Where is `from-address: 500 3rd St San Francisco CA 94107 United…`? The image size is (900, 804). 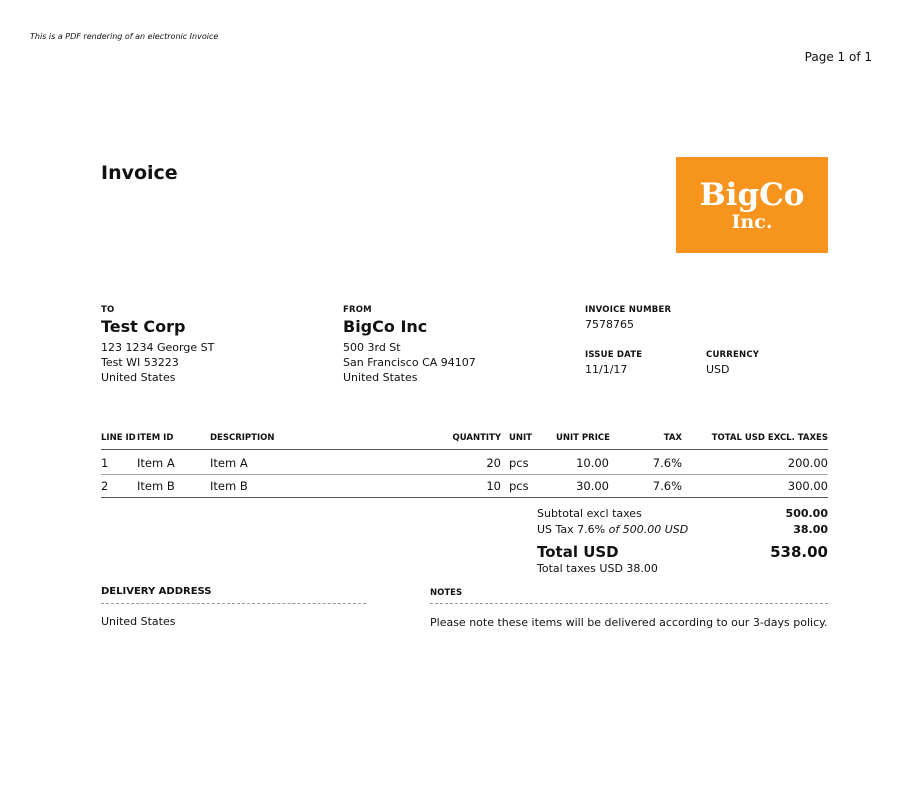 from-address: 500 3rd St San Francisco CA 94107 United… is located at coordinates (409, 362).